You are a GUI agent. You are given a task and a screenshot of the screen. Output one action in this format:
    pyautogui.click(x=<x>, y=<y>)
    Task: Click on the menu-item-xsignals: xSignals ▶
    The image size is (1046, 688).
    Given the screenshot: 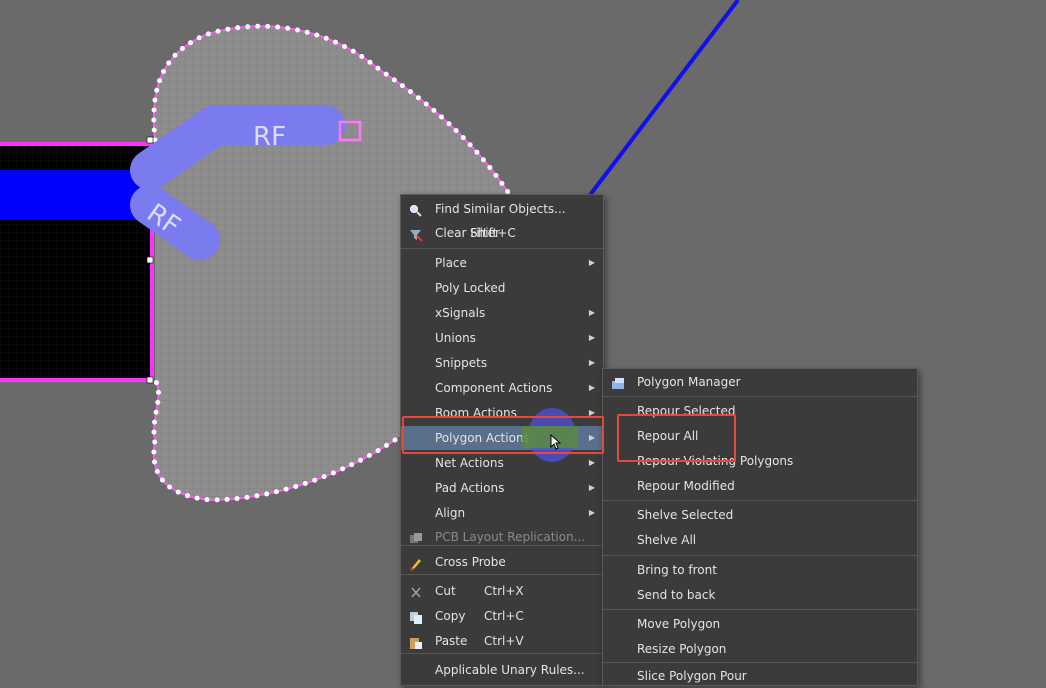 What is the action you would take?
    pyautogui.click(x=502, y=313)
    